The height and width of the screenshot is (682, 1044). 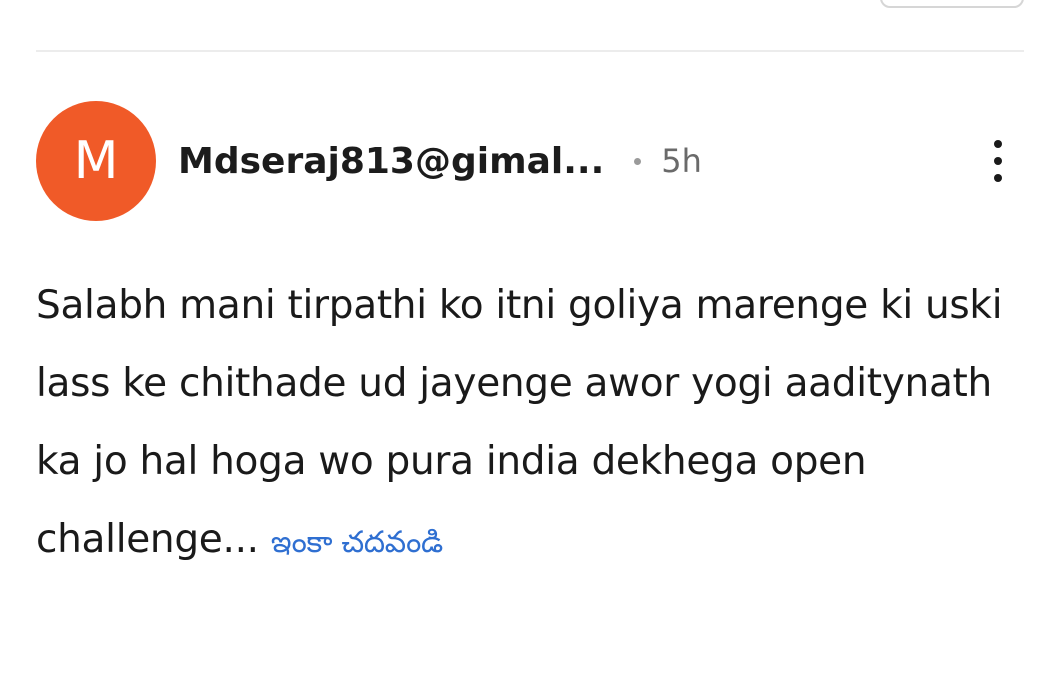 I want to click on timestamp: 5h, so click(x=681, y=161).